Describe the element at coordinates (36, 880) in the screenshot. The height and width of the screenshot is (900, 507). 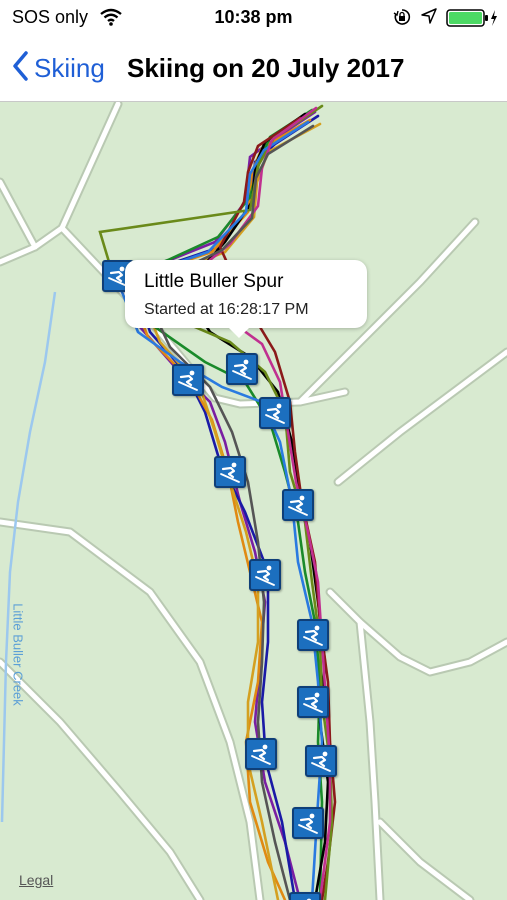
I see `legal-link: Legal` at that location.